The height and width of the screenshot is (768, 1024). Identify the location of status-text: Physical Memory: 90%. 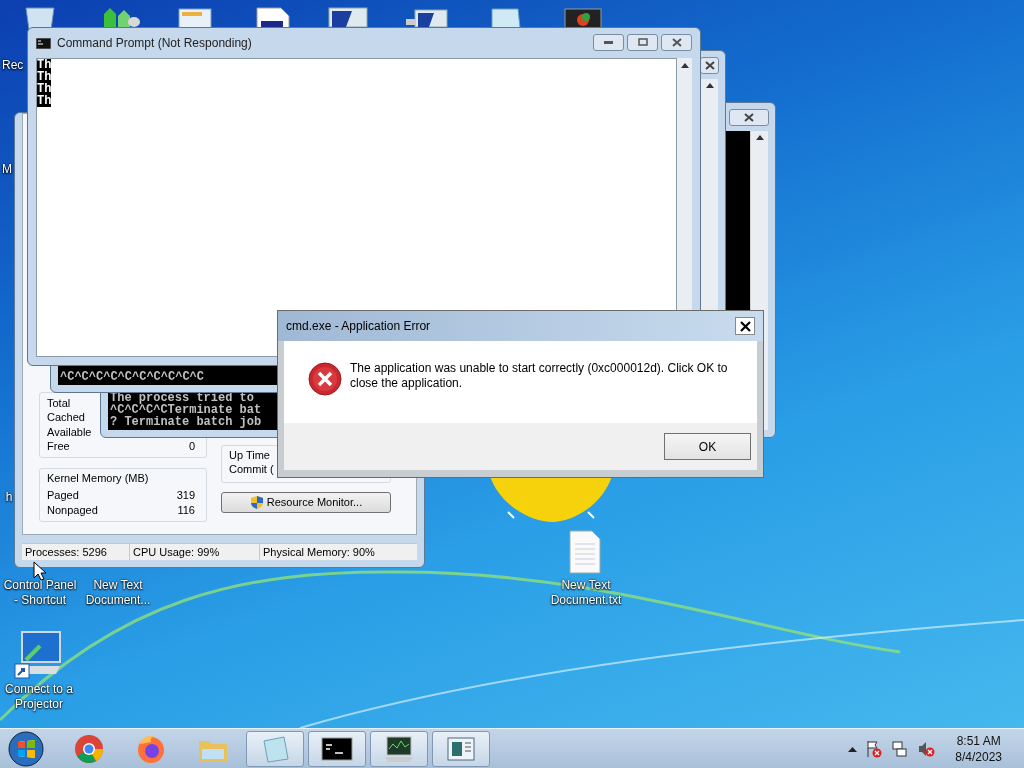
(319, 552).